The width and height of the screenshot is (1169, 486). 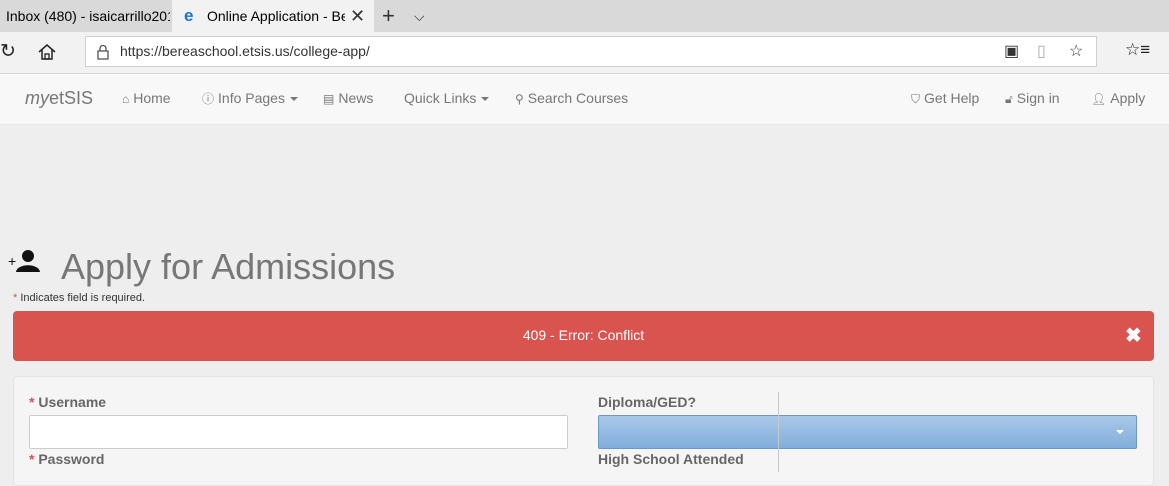 What do you see at coordinates (72, 402) in the screenshot?
I see `username-label-text: Username` at bounding box center [72, 402].